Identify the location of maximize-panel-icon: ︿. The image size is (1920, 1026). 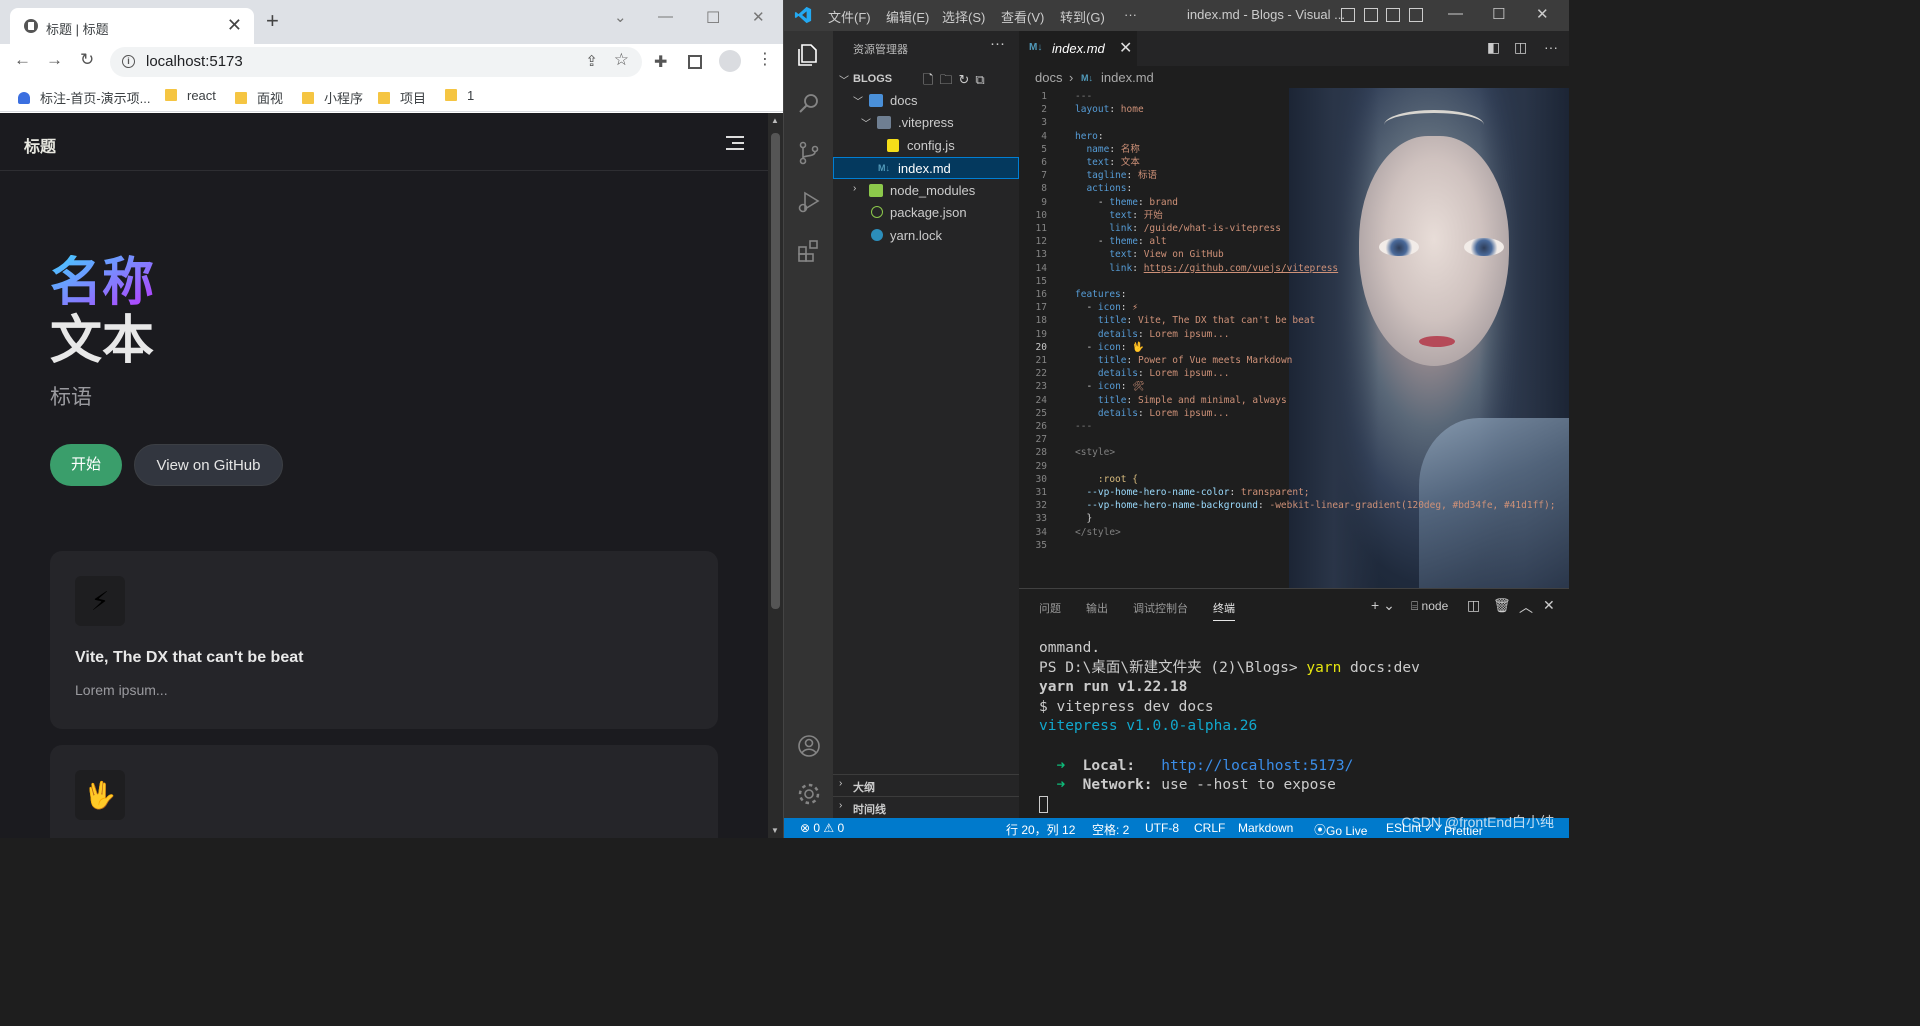
(1526, 607).